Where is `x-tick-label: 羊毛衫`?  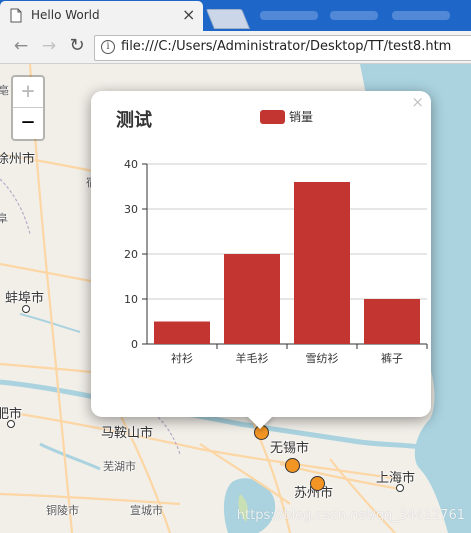
x-tick-label: 羊毛衫 is located at coordinates (252, 358).